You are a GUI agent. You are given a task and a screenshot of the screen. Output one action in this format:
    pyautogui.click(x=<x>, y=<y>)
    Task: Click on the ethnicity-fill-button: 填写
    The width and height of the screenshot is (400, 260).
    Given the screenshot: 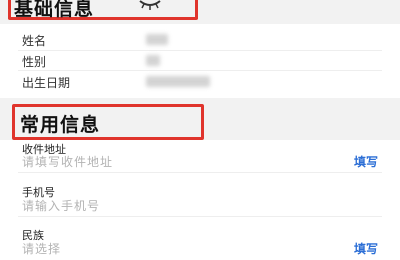 What is the action you would take?
    pyautogui.click(x=366, y=248)
    